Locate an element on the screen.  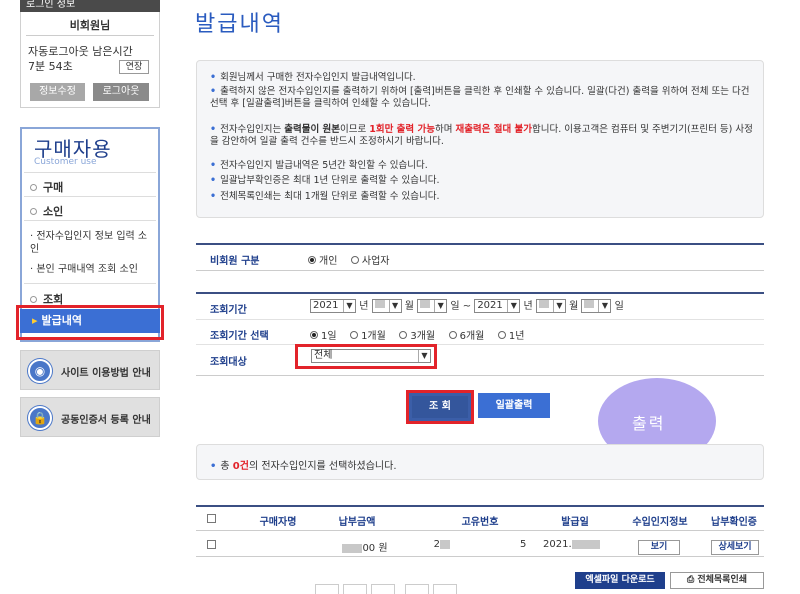
detail-view-button: 상세보기 is located at coordinates (735, 547).